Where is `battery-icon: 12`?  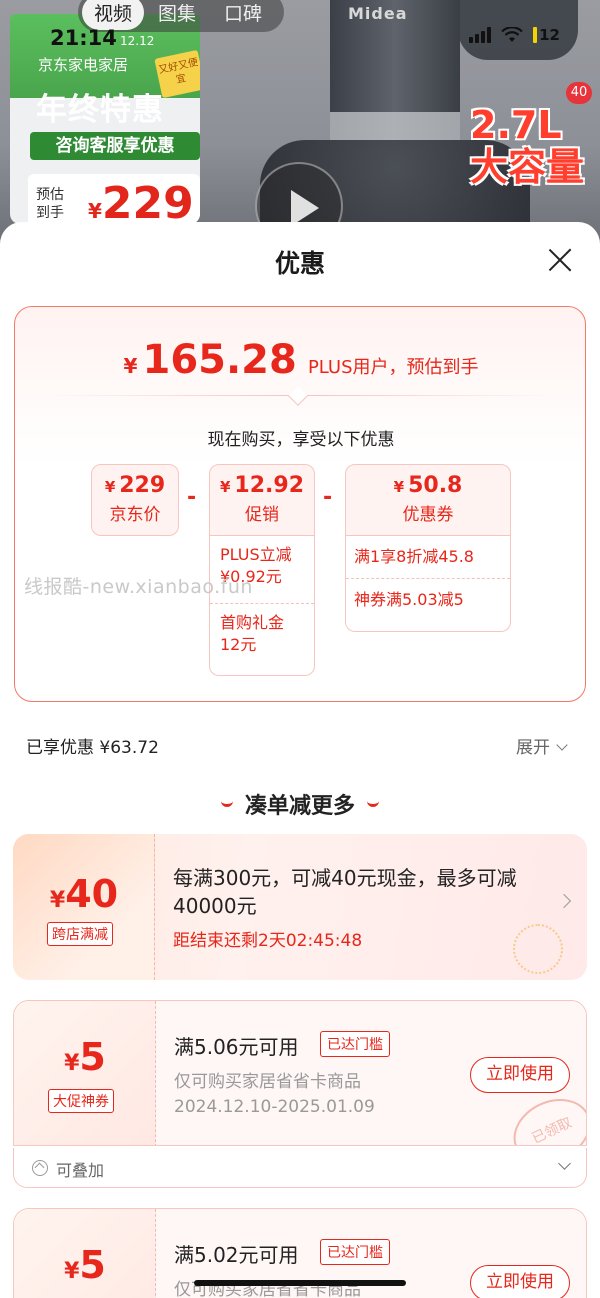 battery-icon: 12 is located at coordinates (546, 35).